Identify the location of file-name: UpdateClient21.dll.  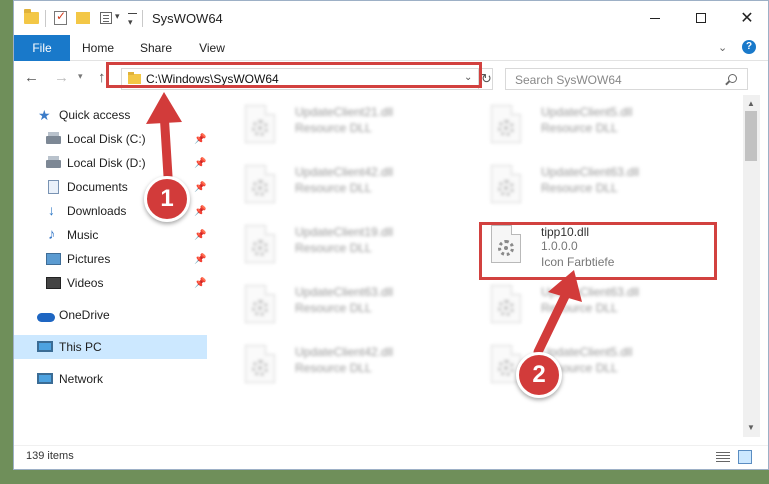
(344, 112).